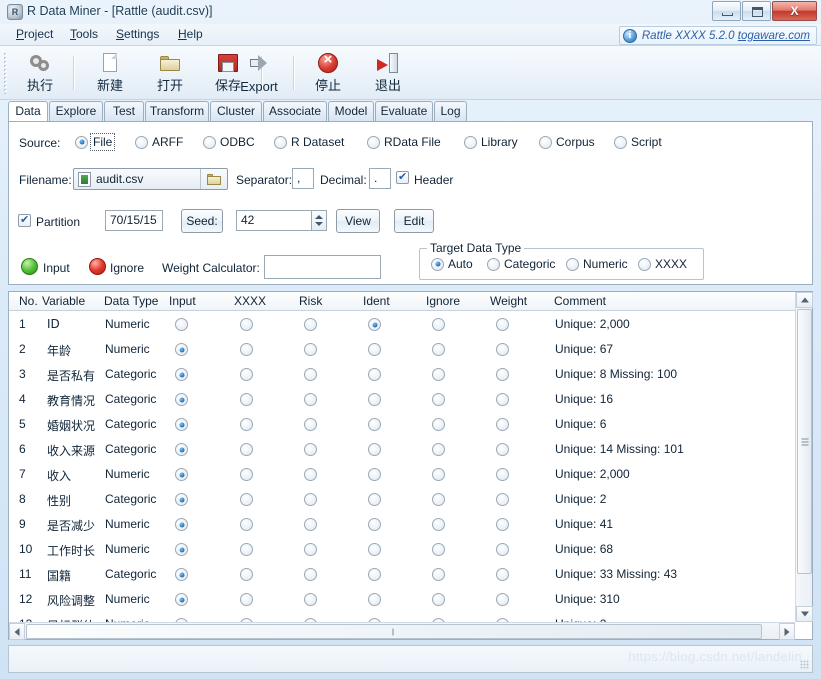 This screenshot has width=821, height=679. I want to click on minimize-button, so click(726, 11).